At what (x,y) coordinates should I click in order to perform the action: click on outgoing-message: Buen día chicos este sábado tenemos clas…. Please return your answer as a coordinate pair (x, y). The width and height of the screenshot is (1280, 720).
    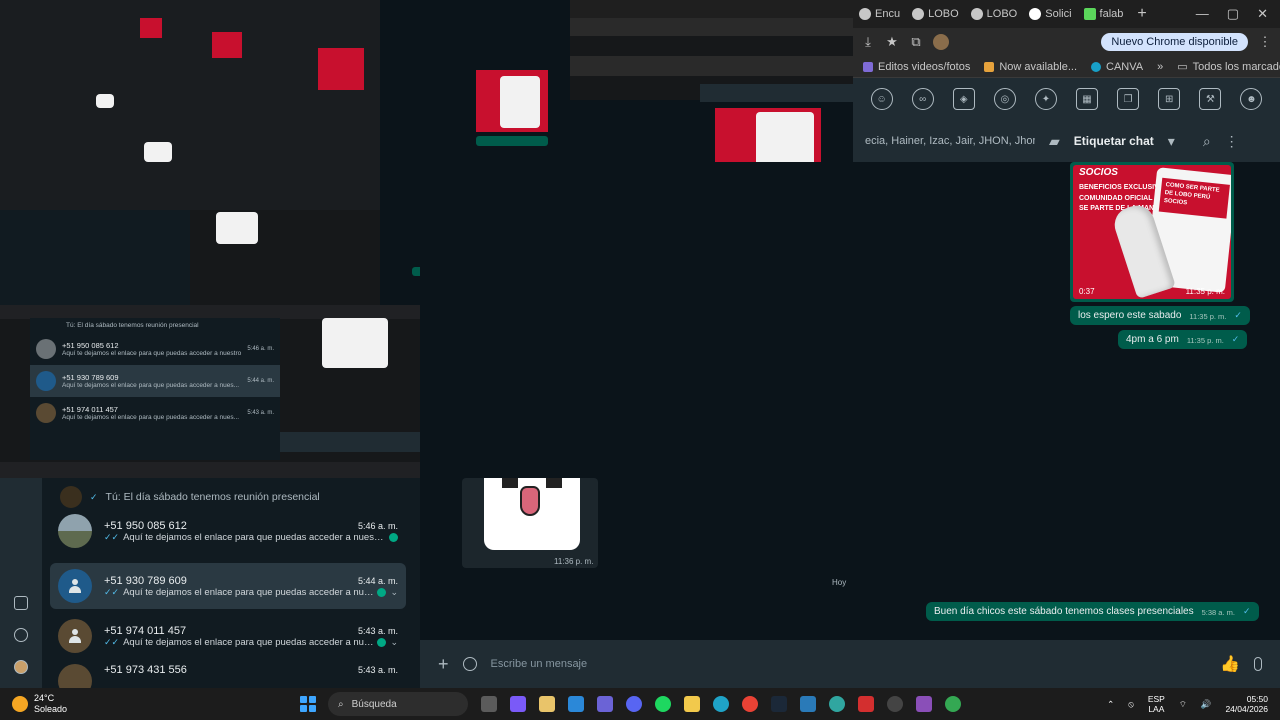
    Looking at the image, I should click on (1092, 611).